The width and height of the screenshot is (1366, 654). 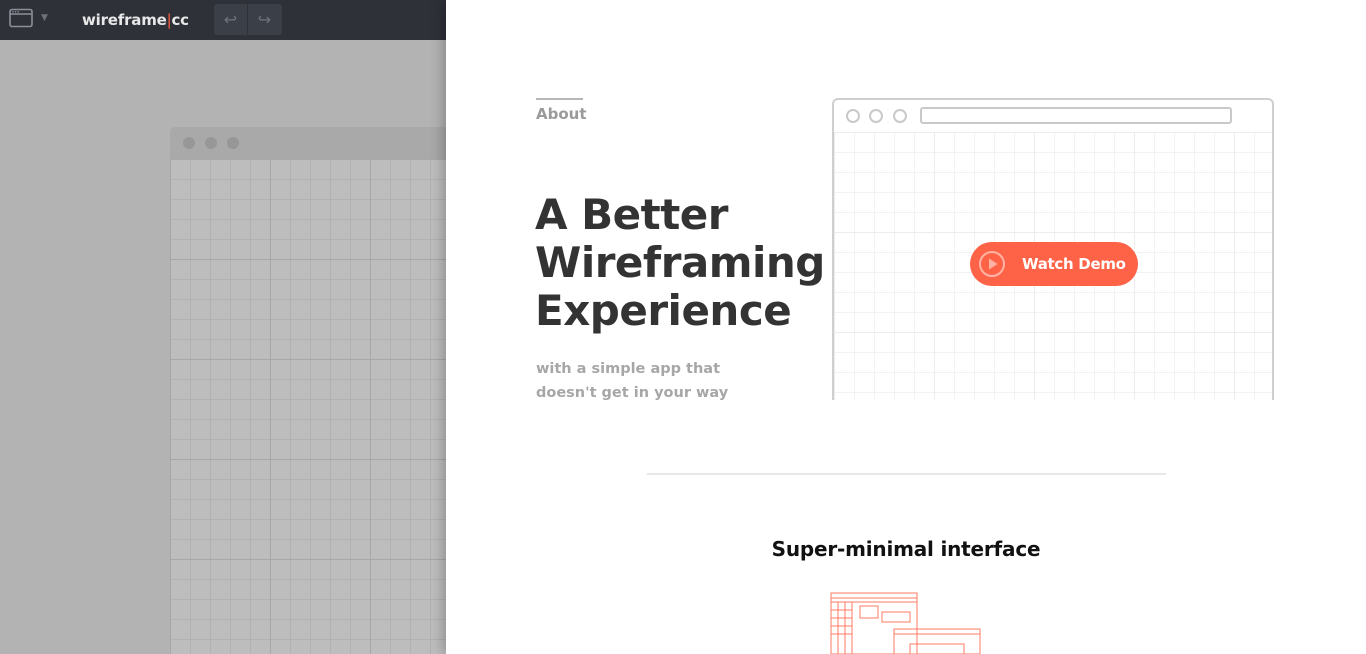 I want to click on watch-demo-button: Watch Demo, so click(x=1054, y=264).